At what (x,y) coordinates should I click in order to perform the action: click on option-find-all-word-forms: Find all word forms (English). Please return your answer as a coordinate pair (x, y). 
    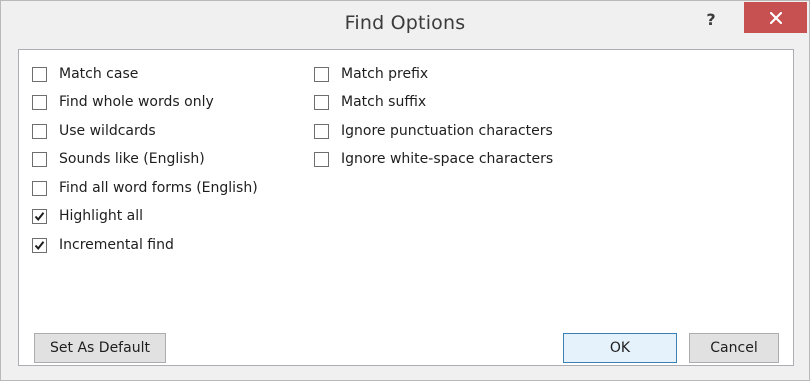
    Looking at the image, I should click on (145, 188).